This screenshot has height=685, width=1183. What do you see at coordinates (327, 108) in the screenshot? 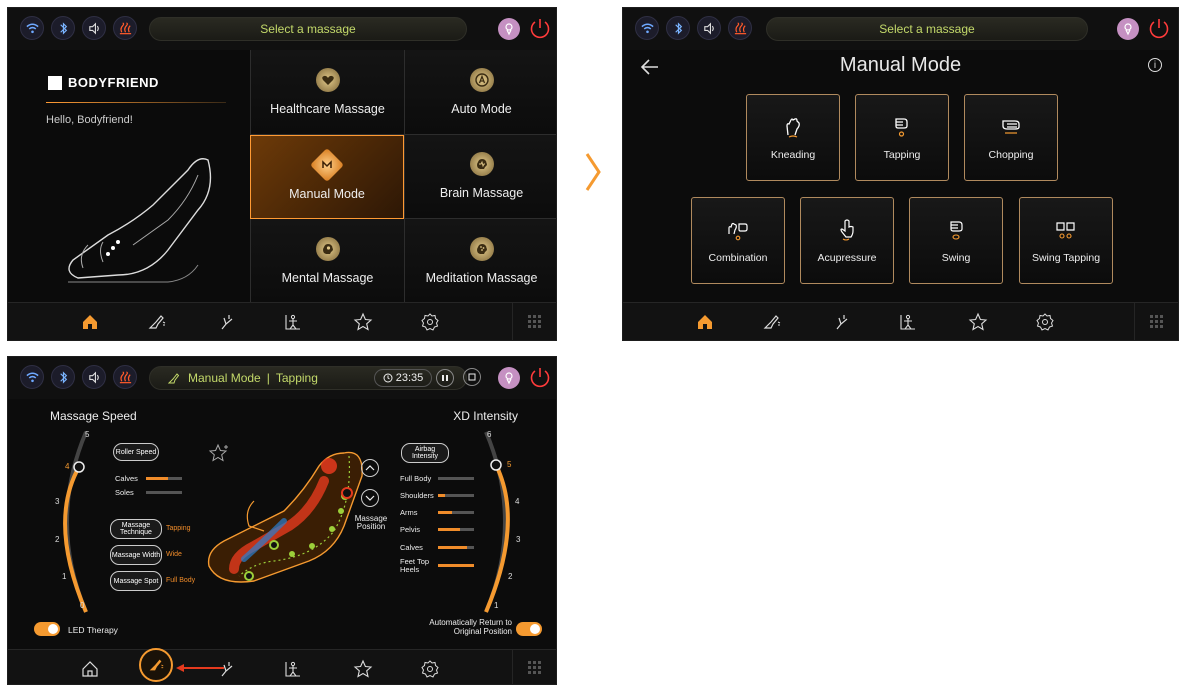
I see `tile-label: Healthcare Massage` at bounding box center [327, 108].